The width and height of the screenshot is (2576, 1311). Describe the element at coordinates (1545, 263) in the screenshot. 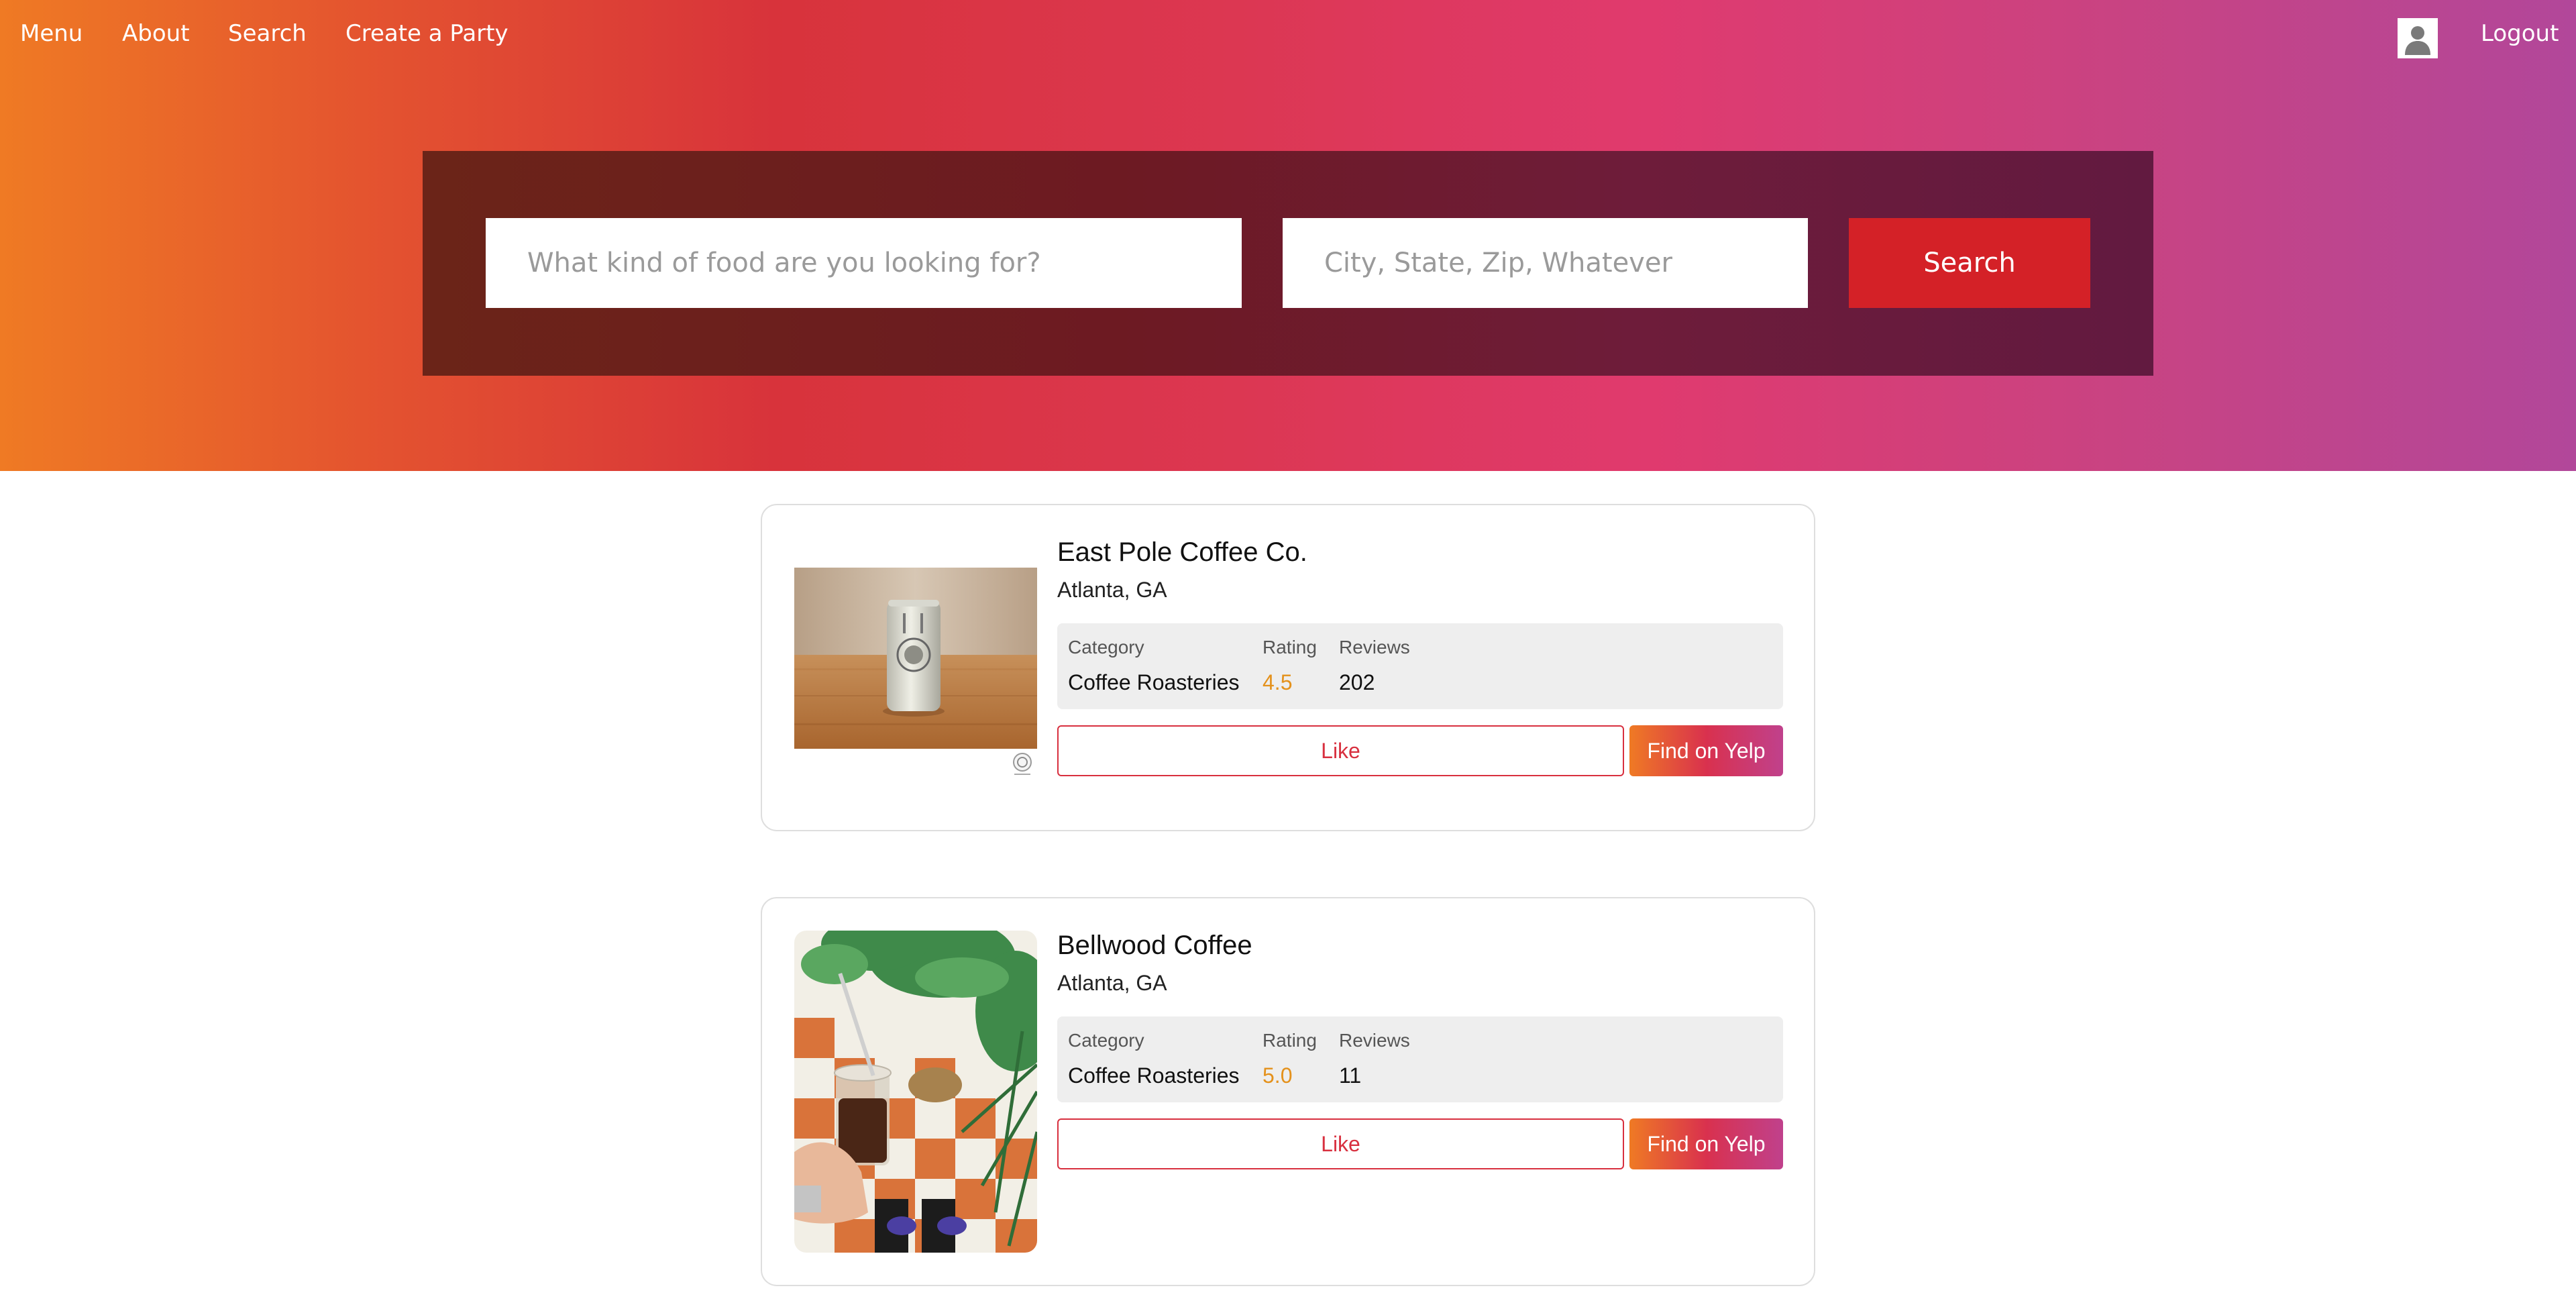

I see `location-search-input` at that location.